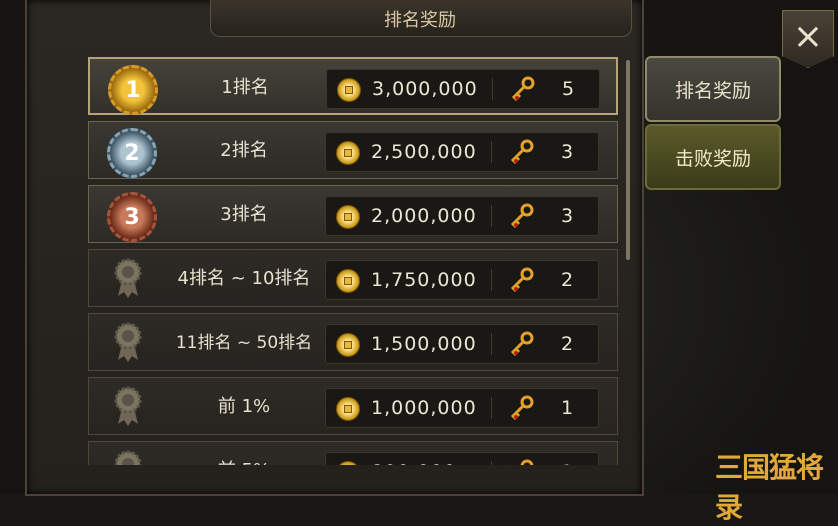 The height and width of the screenshot is (526, 838). Describe the element at coordinates (424, 216) in the screenshot. I see `coin-amount: 2,000,000` at that location.